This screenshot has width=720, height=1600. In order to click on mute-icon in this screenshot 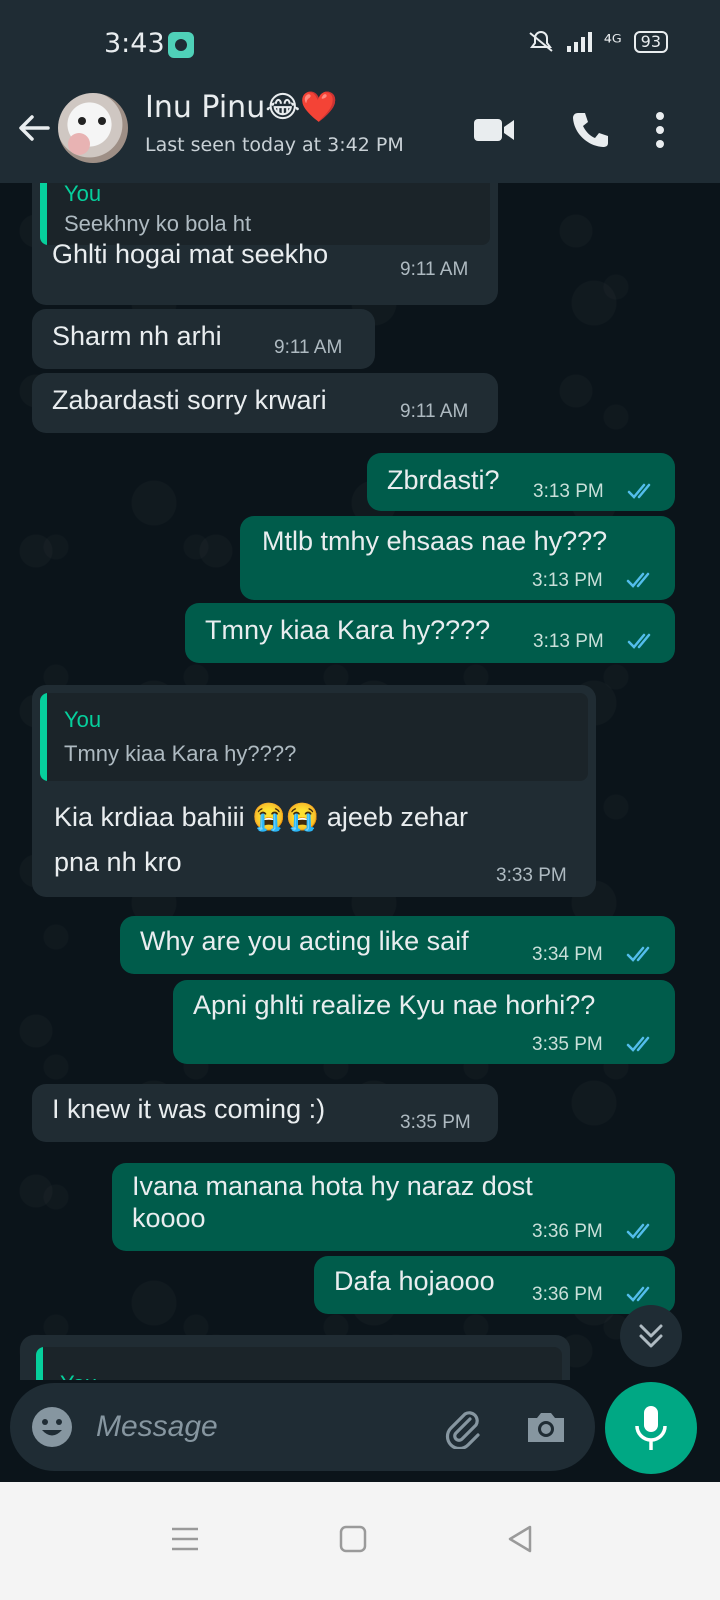, I will do `click(541, 41)`.